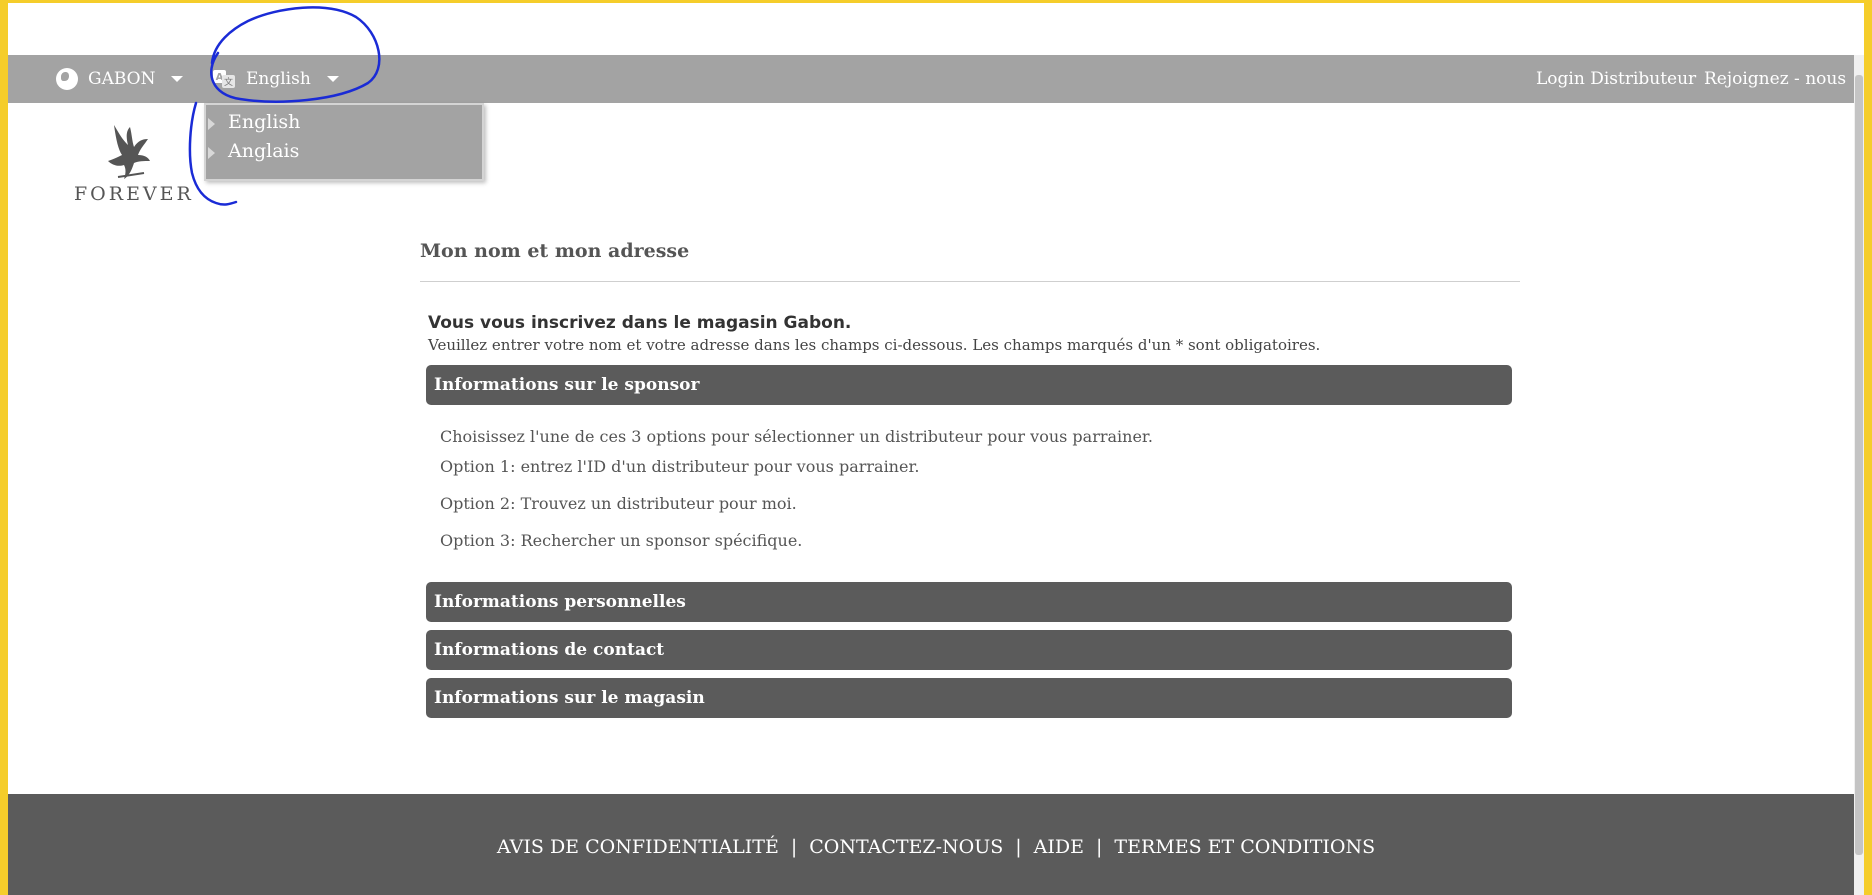  I want to click on country-label: GABON, so click(122, 79).